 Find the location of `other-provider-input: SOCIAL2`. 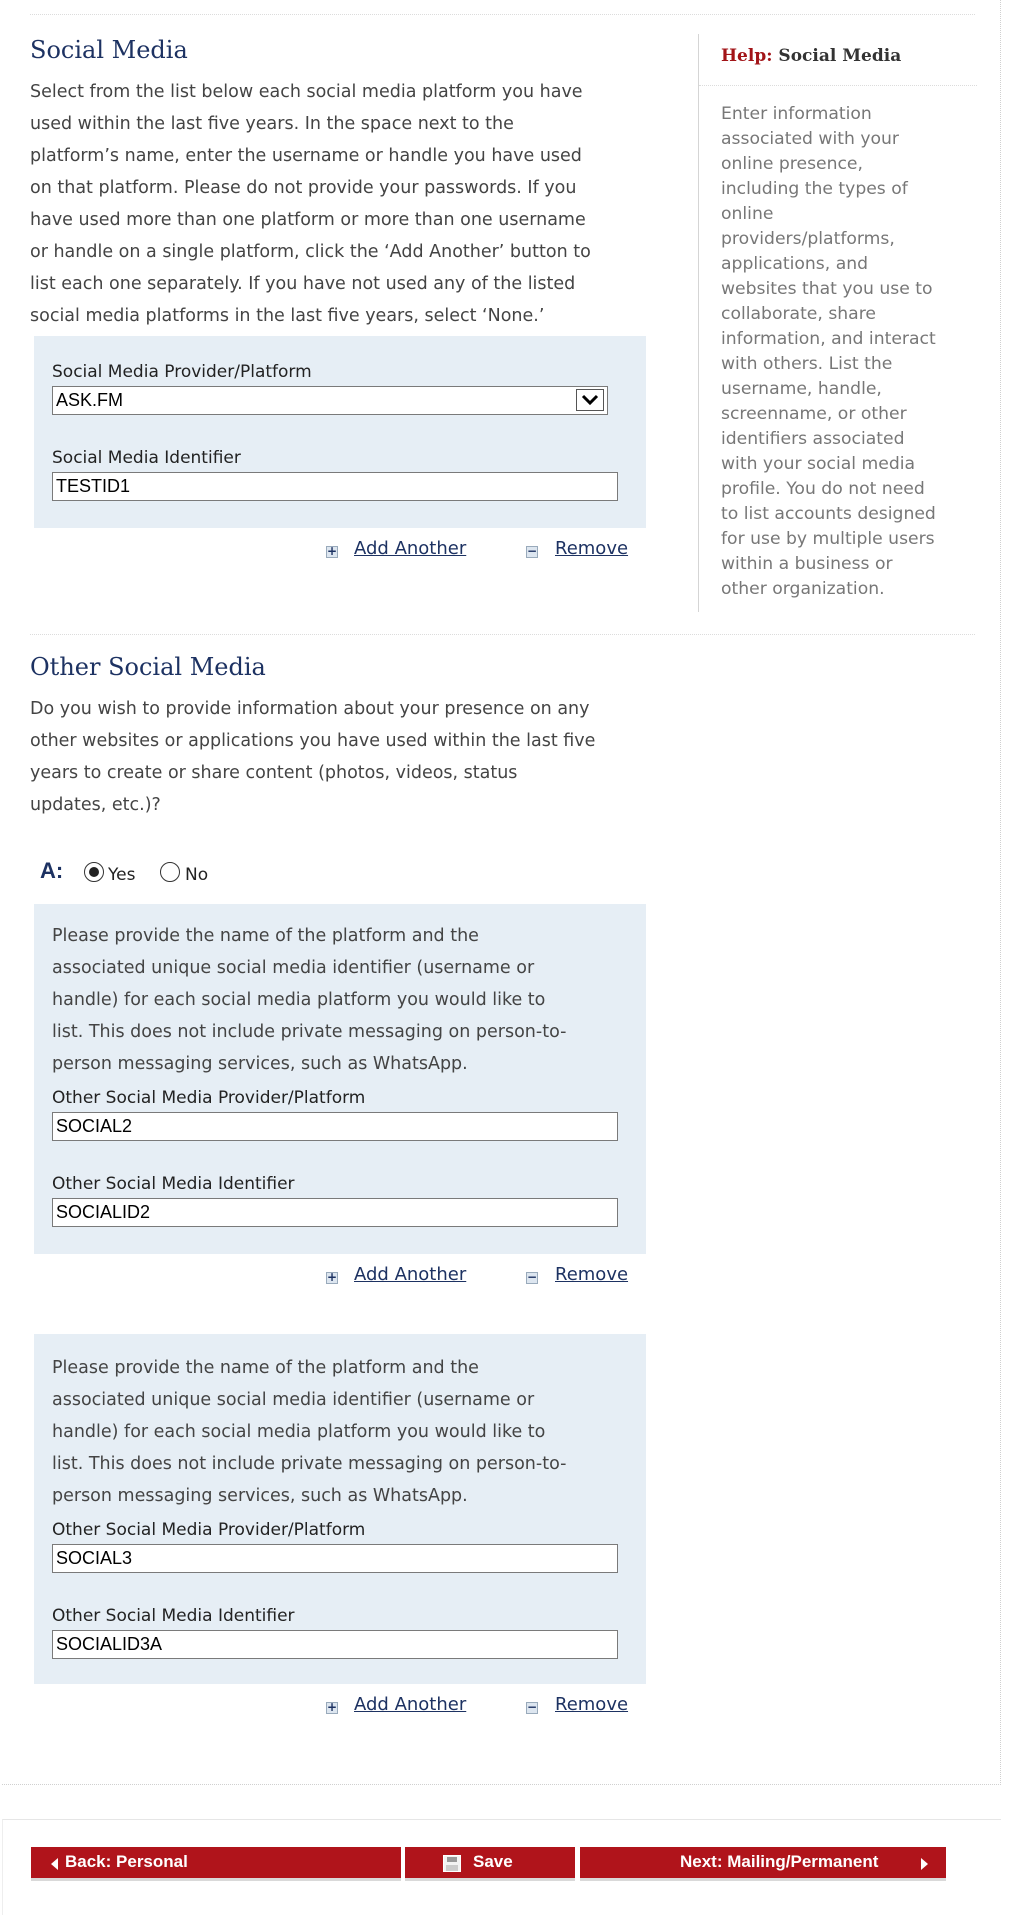

other-provider-input: SOCIAL2 is located at coordinates (335, 1126).